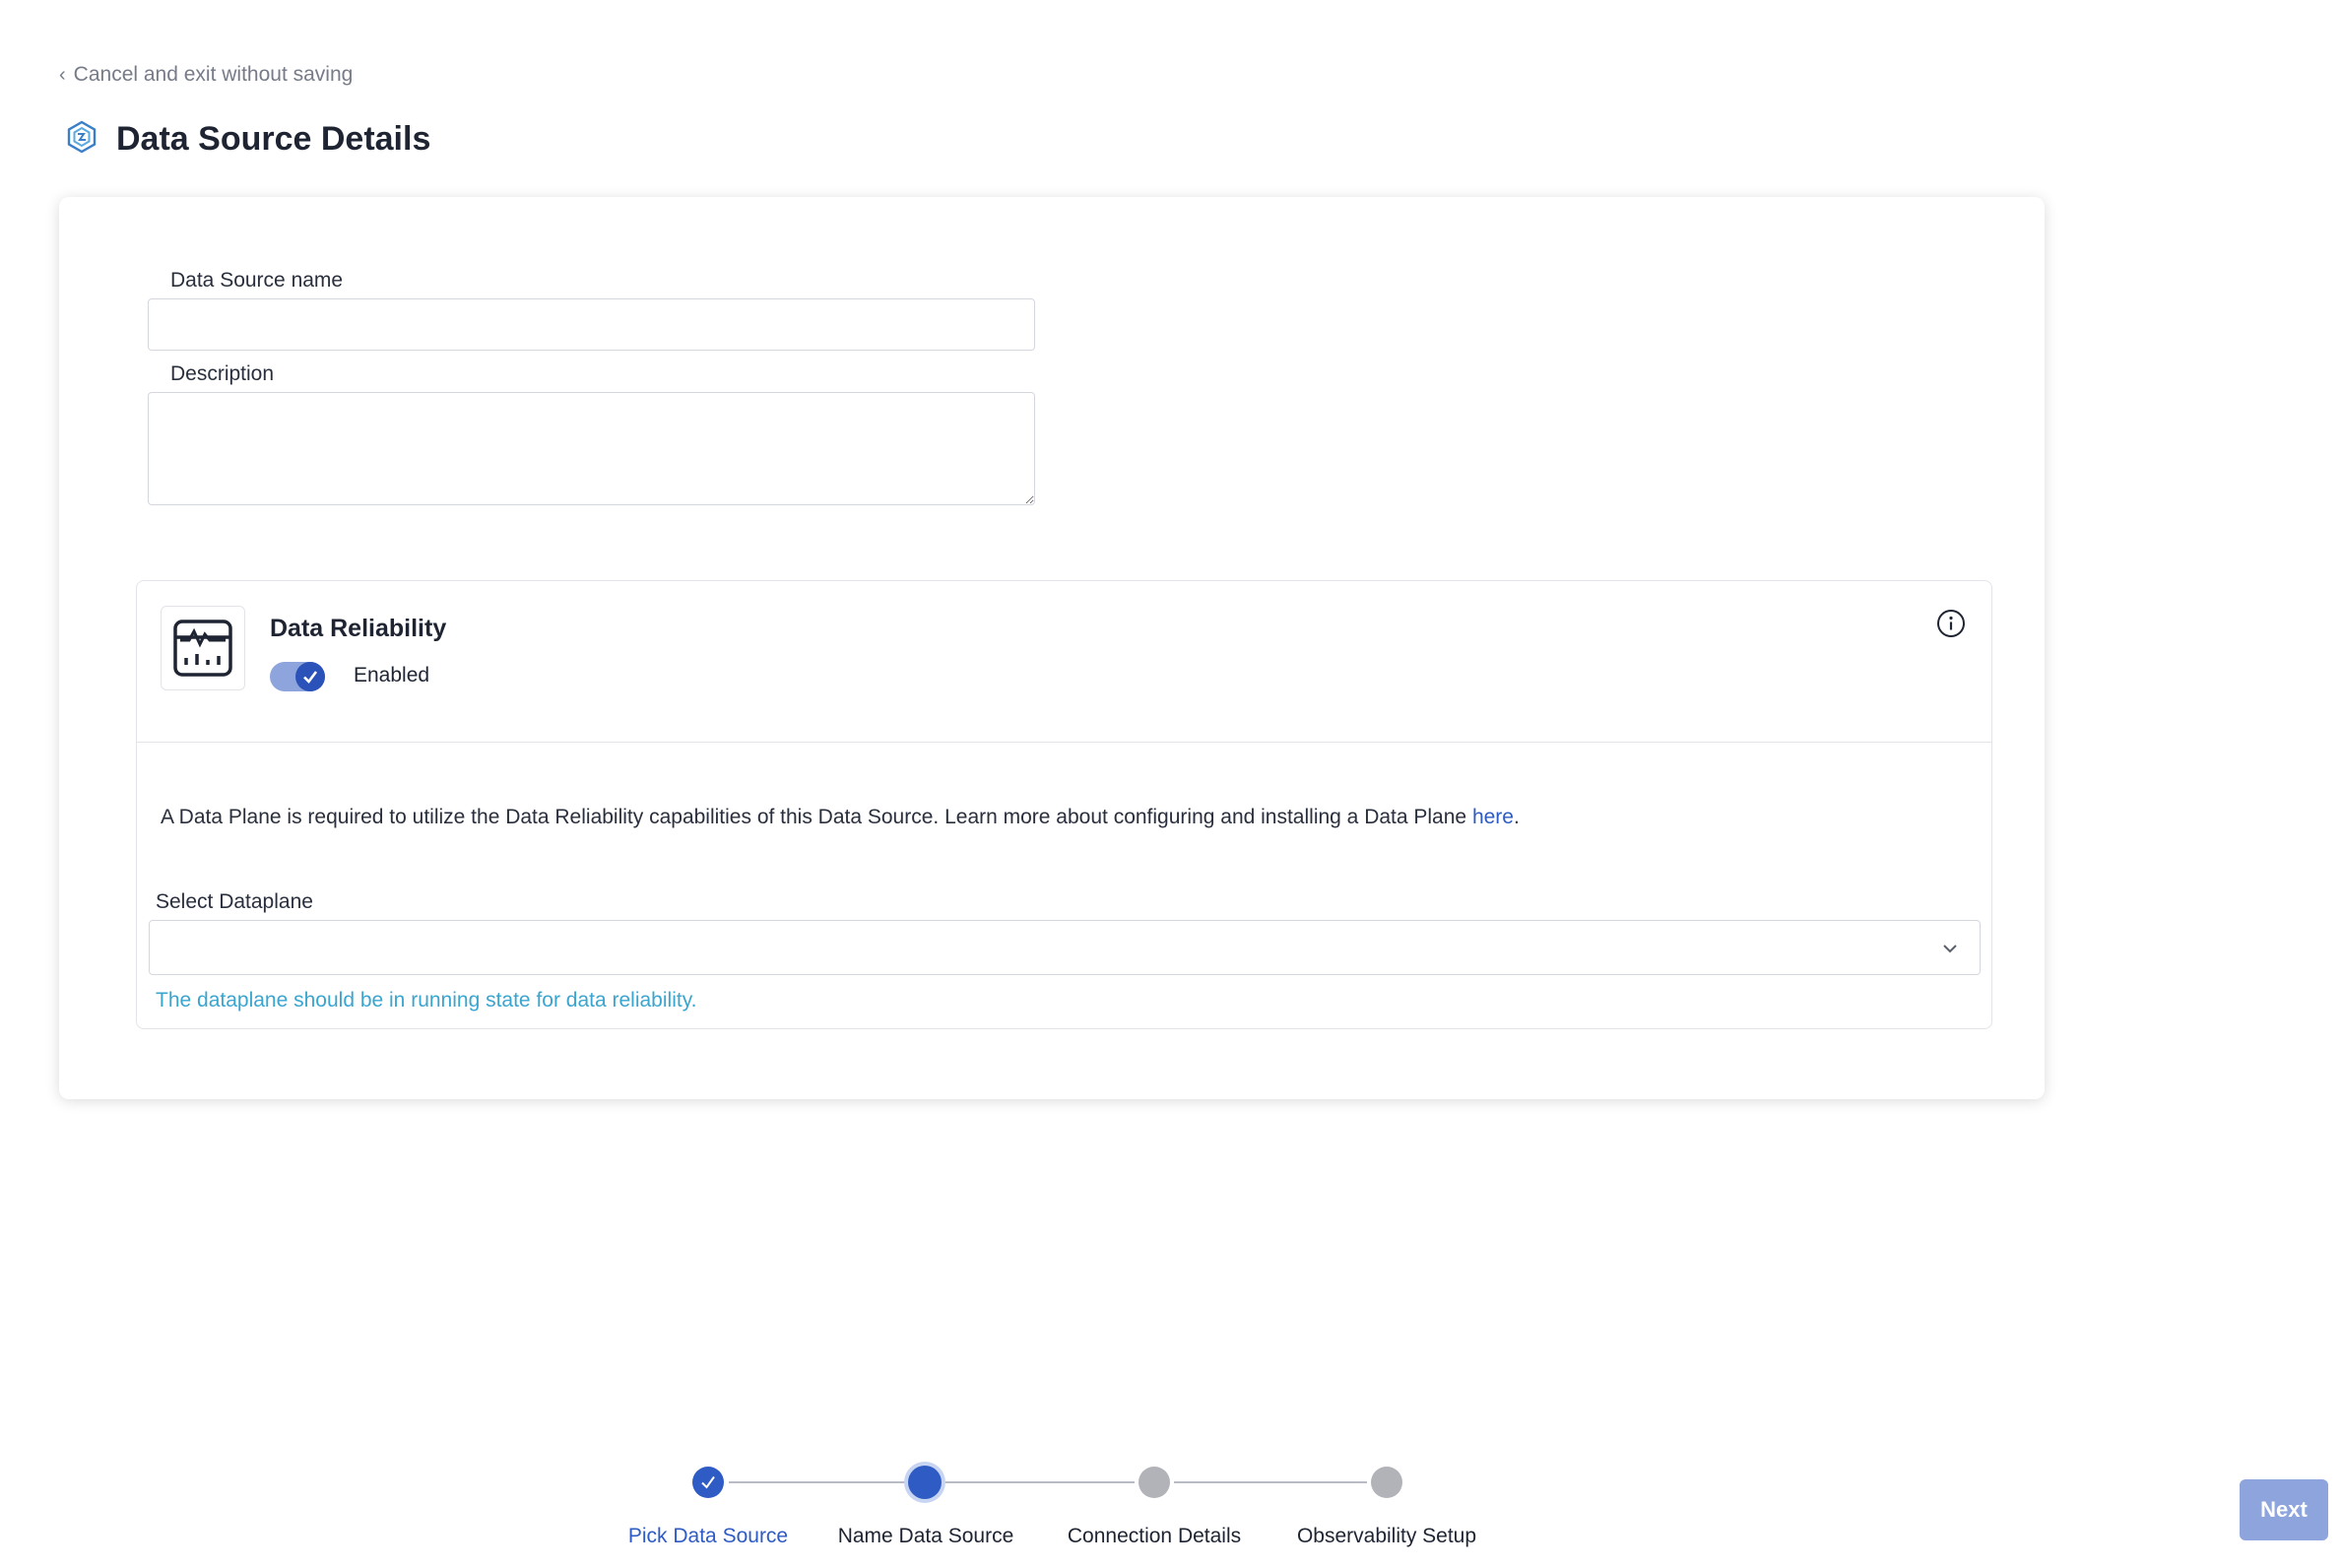  Describe the element at coordinates (1387, 1536) in the screenshot. I see `step-4-label: Observability Setup` at that location.